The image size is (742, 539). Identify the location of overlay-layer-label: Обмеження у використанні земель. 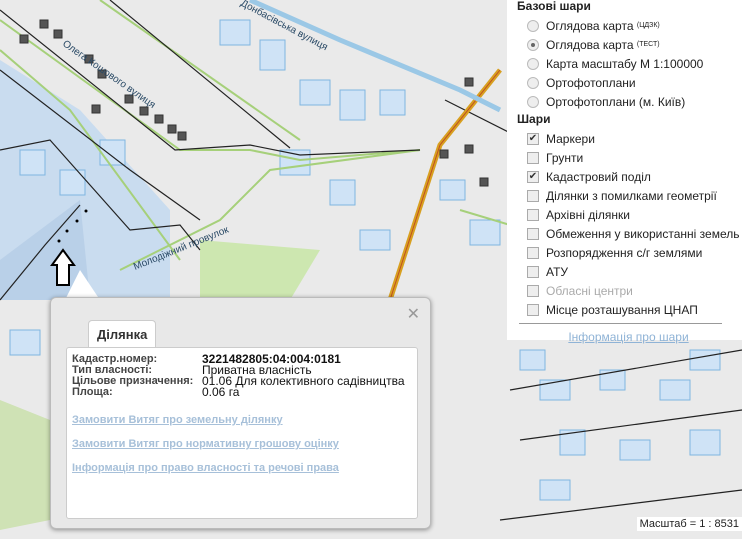
(643, 233).